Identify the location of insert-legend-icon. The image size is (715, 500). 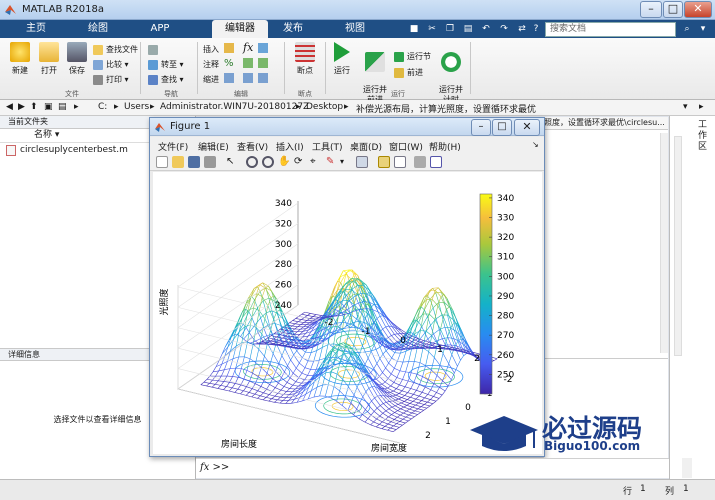
(400, 162).